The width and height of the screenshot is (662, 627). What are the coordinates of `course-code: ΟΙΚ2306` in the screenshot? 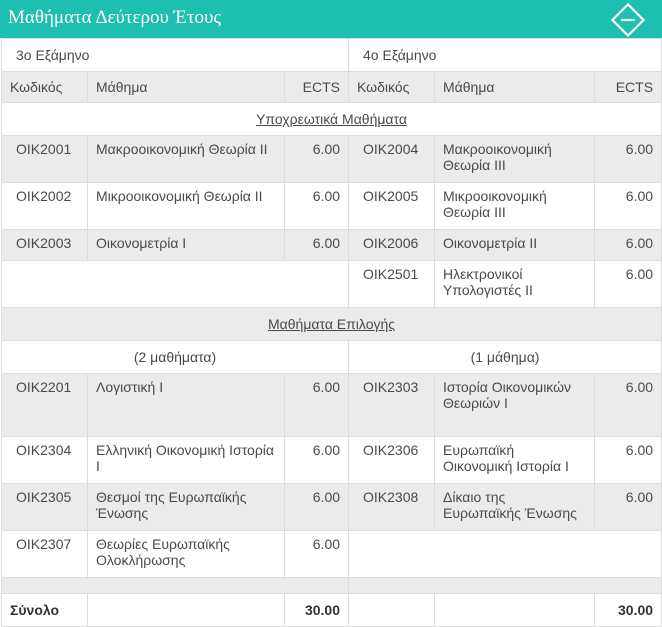 It's located at (392, 460).